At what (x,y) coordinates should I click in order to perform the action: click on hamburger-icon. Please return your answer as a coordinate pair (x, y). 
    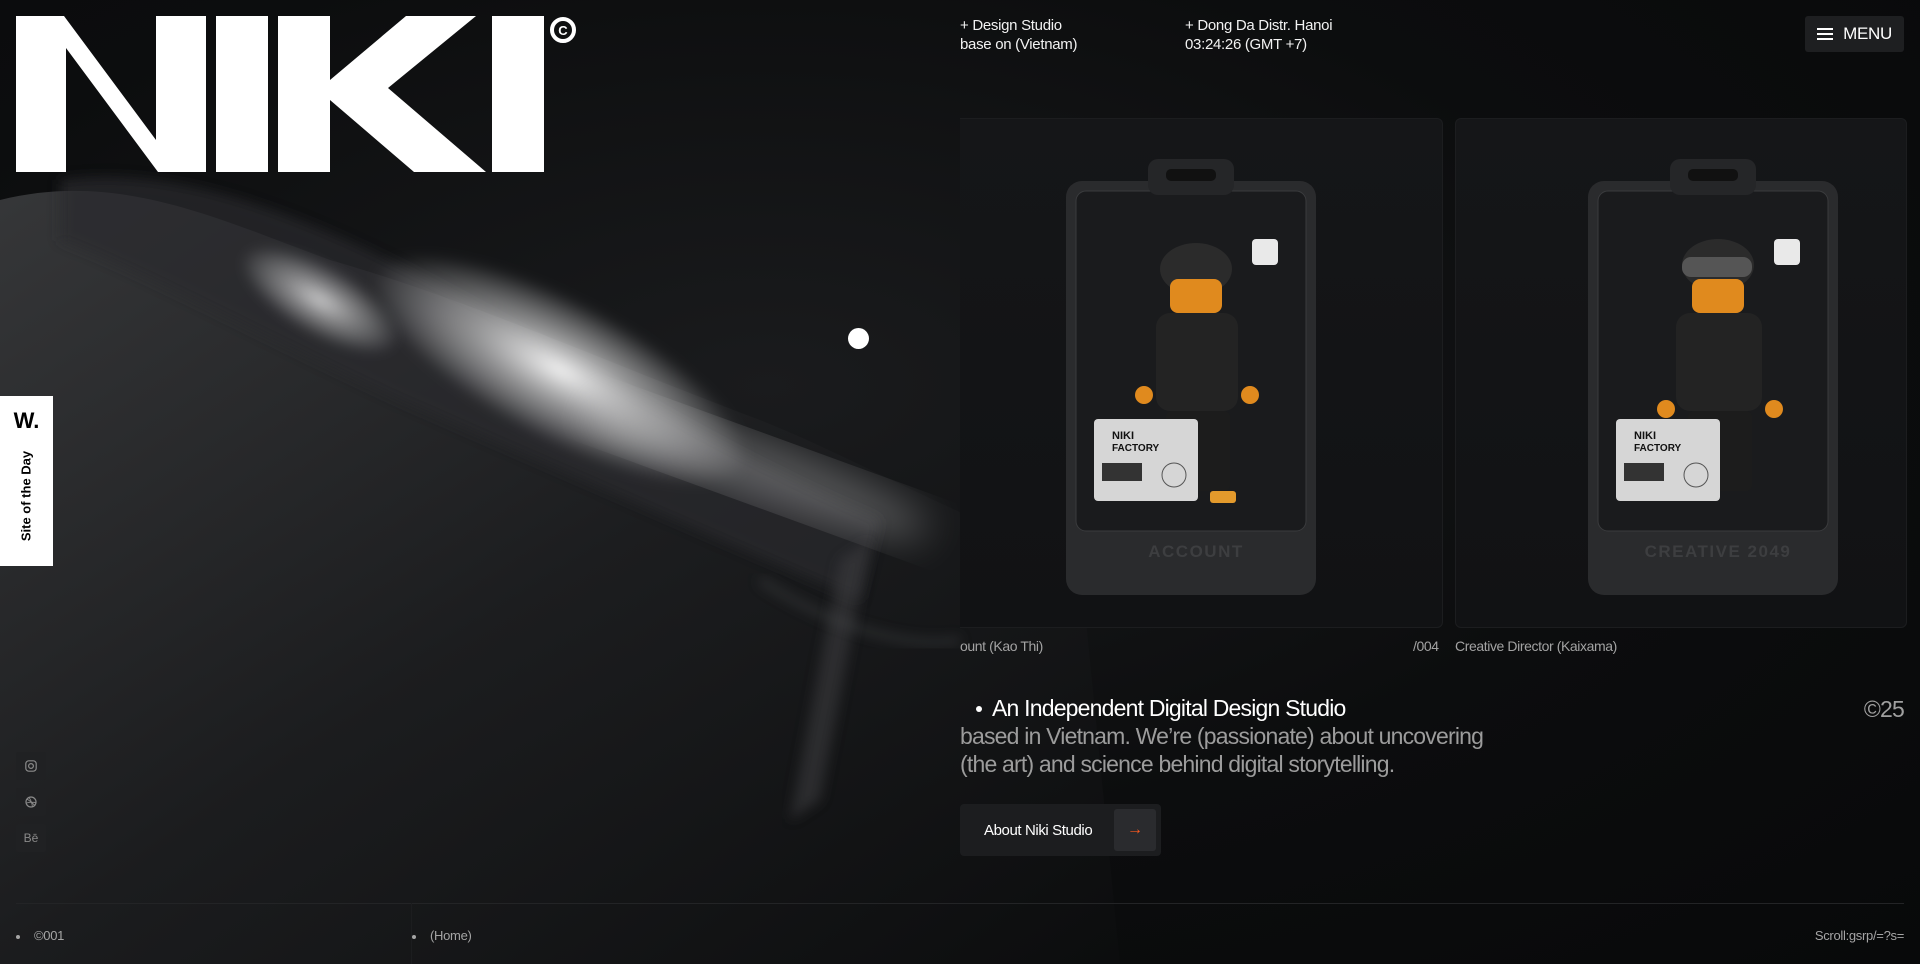
    Looking at the image, I should click on (1825, 34).